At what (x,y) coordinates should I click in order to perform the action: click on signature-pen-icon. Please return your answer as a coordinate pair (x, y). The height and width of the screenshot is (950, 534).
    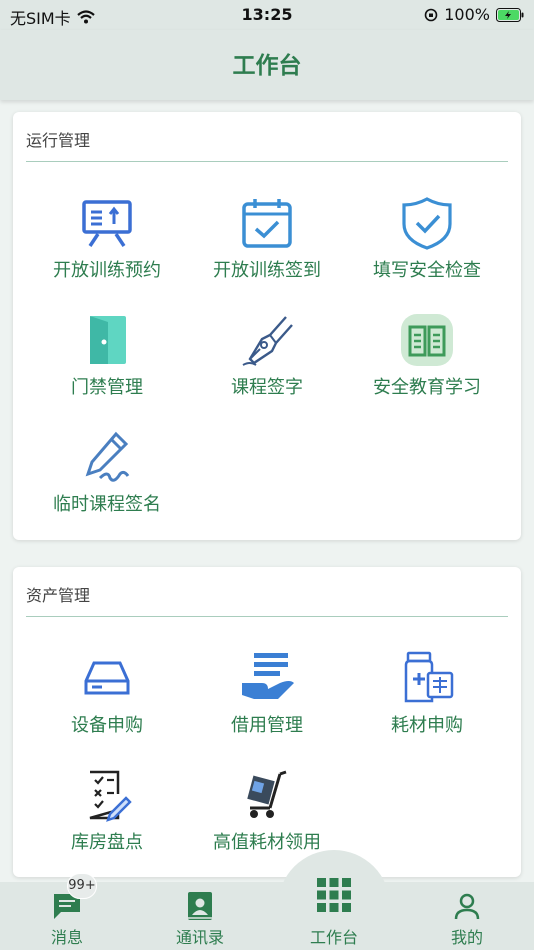
    Looking at the image, I should click on (107, 457).